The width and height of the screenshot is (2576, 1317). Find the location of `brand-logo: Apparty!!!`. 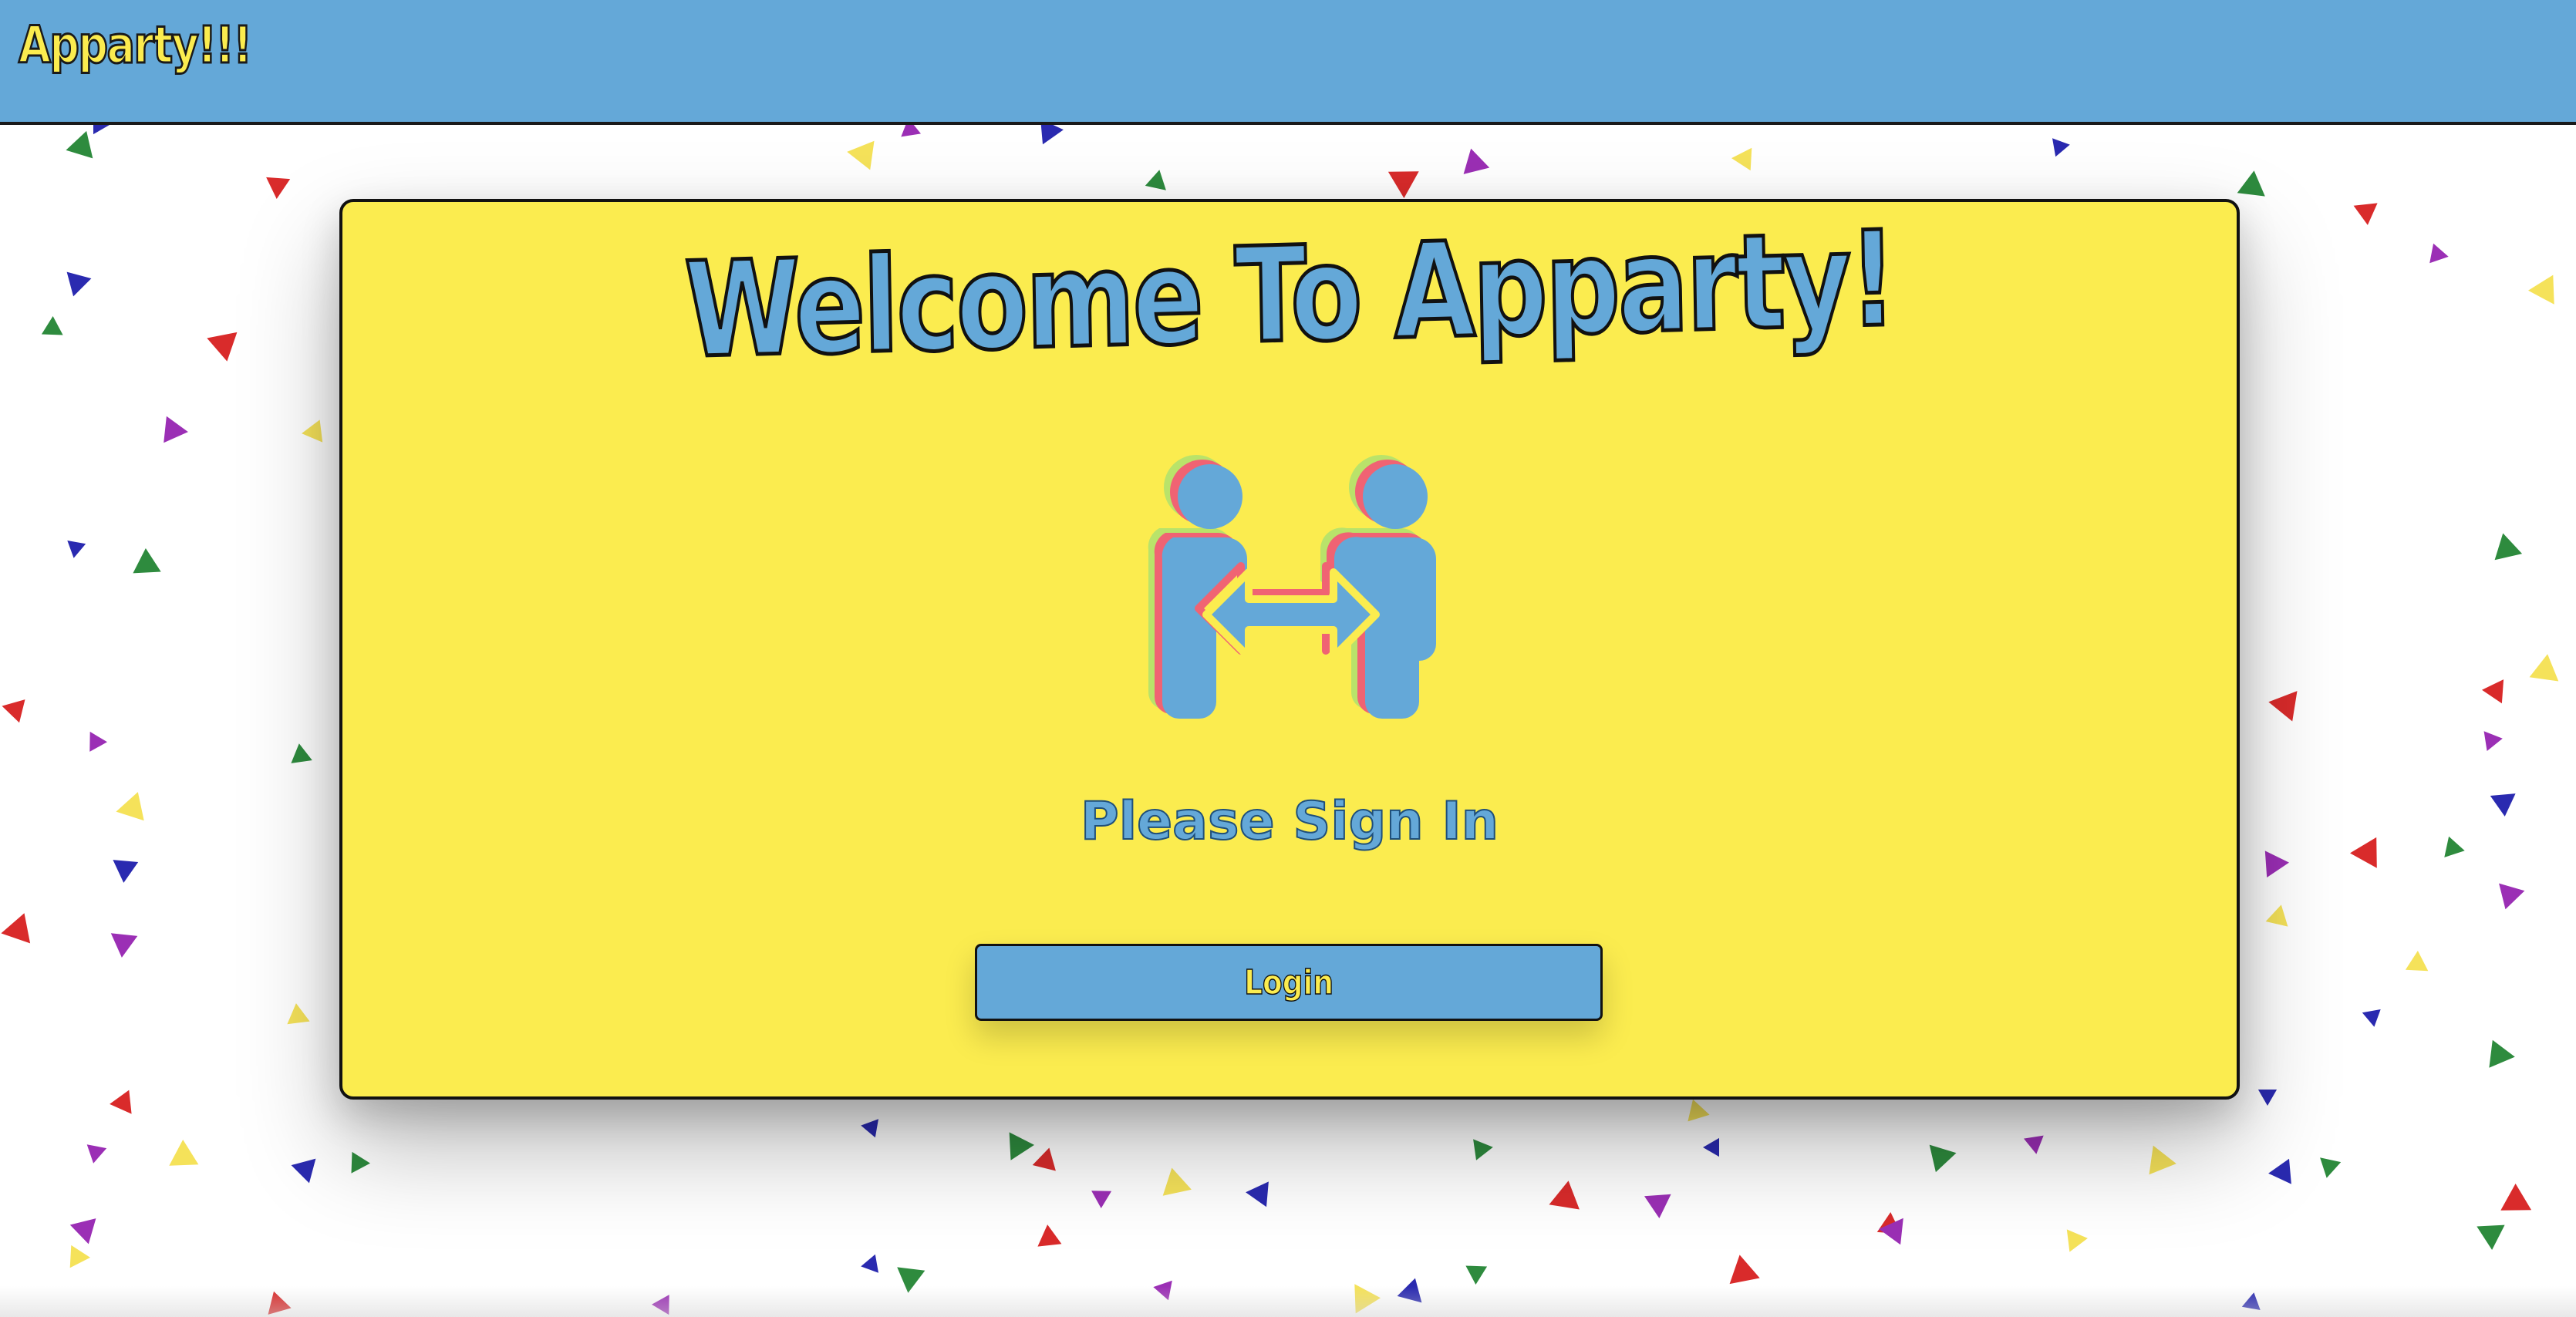

brand-logo: Apparty!!! is located at coordinates (135, 45).